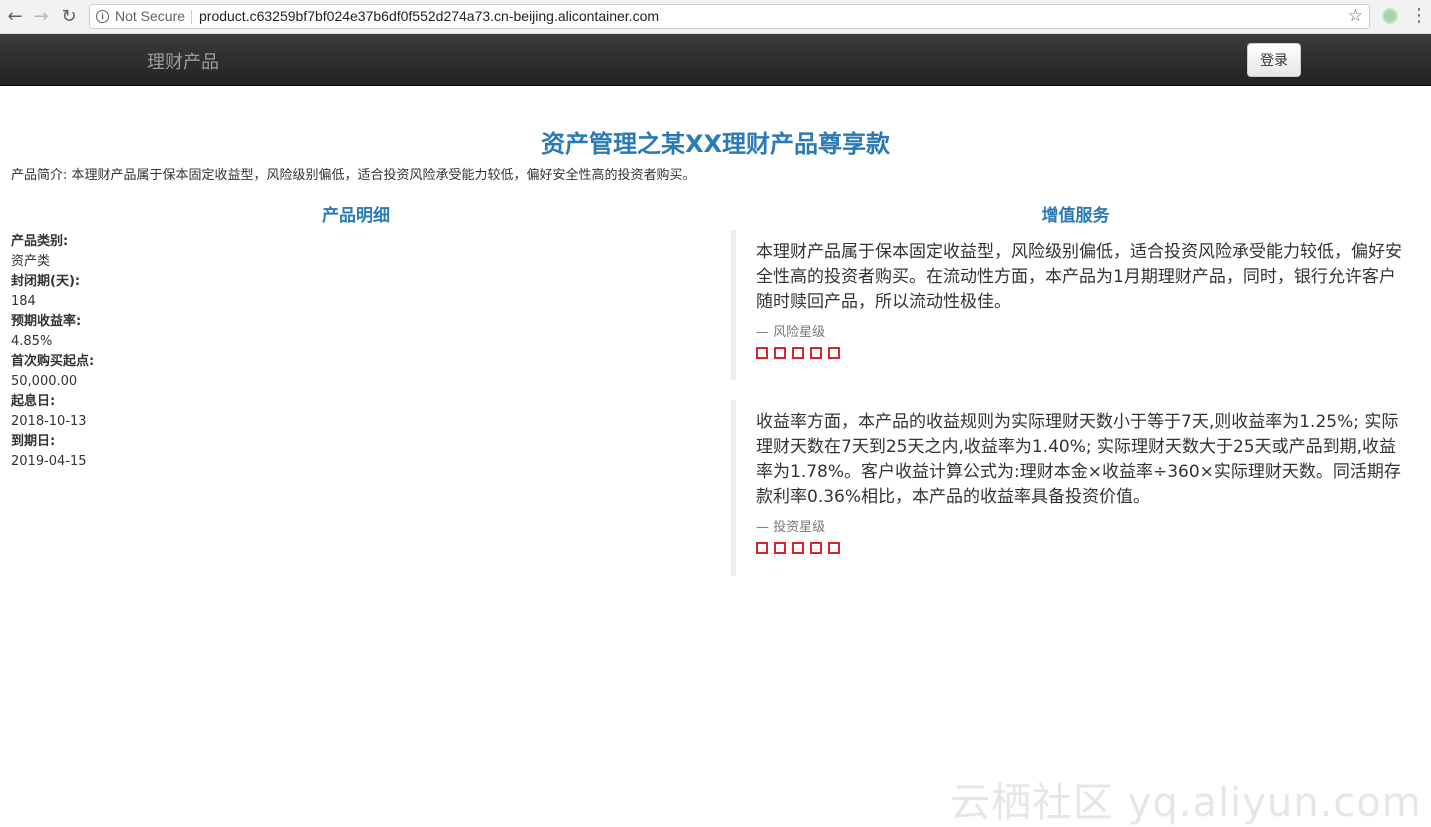 The image size is (1431, 827). Describe the element at coordinates (791, 527) in the screenshot. I see `investment-rating-label: — 投资星级` at that location.